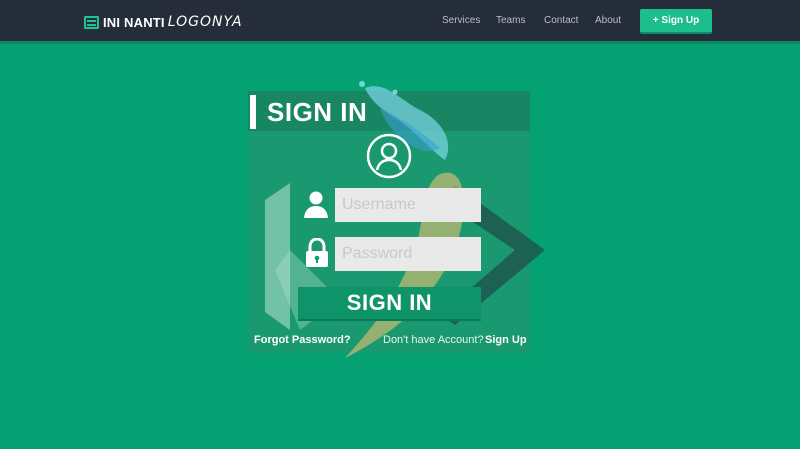 The image size is (800, 449). Describe the element at coordinates (408, 205) in the screenshot. I see `username-input` at that location.